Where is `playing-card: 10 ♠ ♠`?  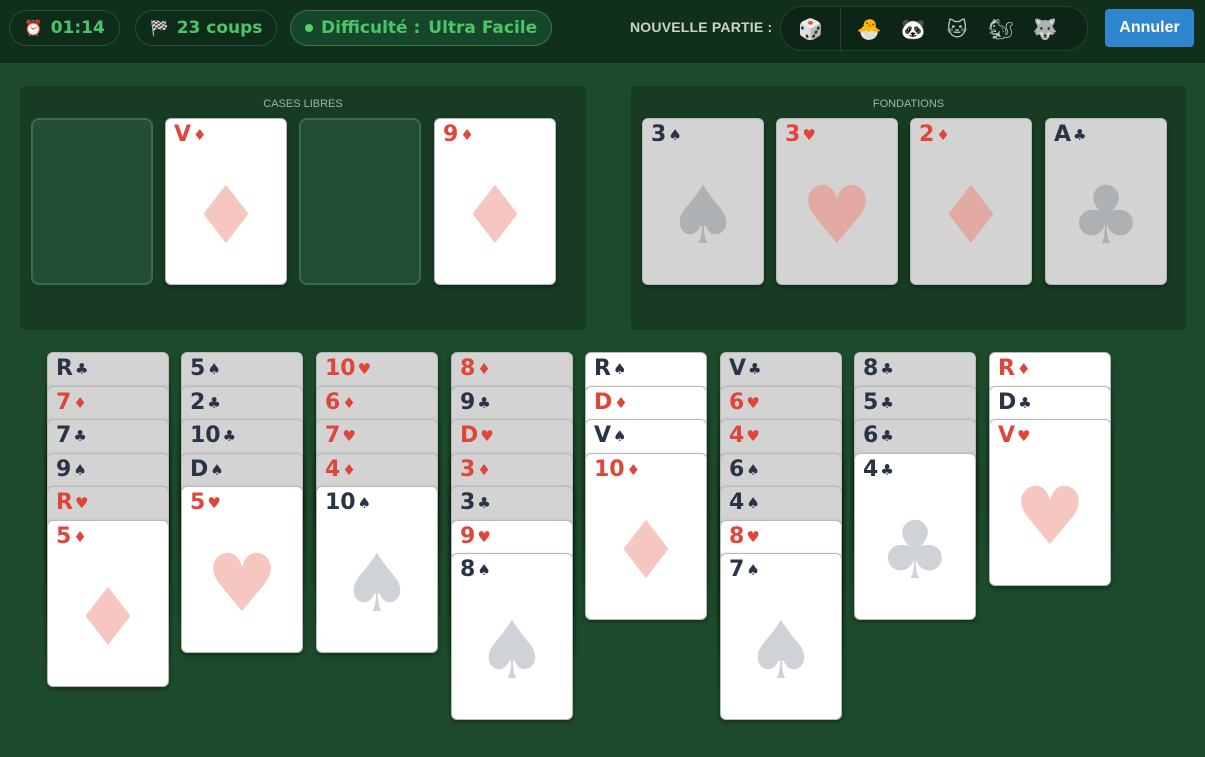 playing-card: 10 ♠ ♠ is located at coordinates (377, 569).